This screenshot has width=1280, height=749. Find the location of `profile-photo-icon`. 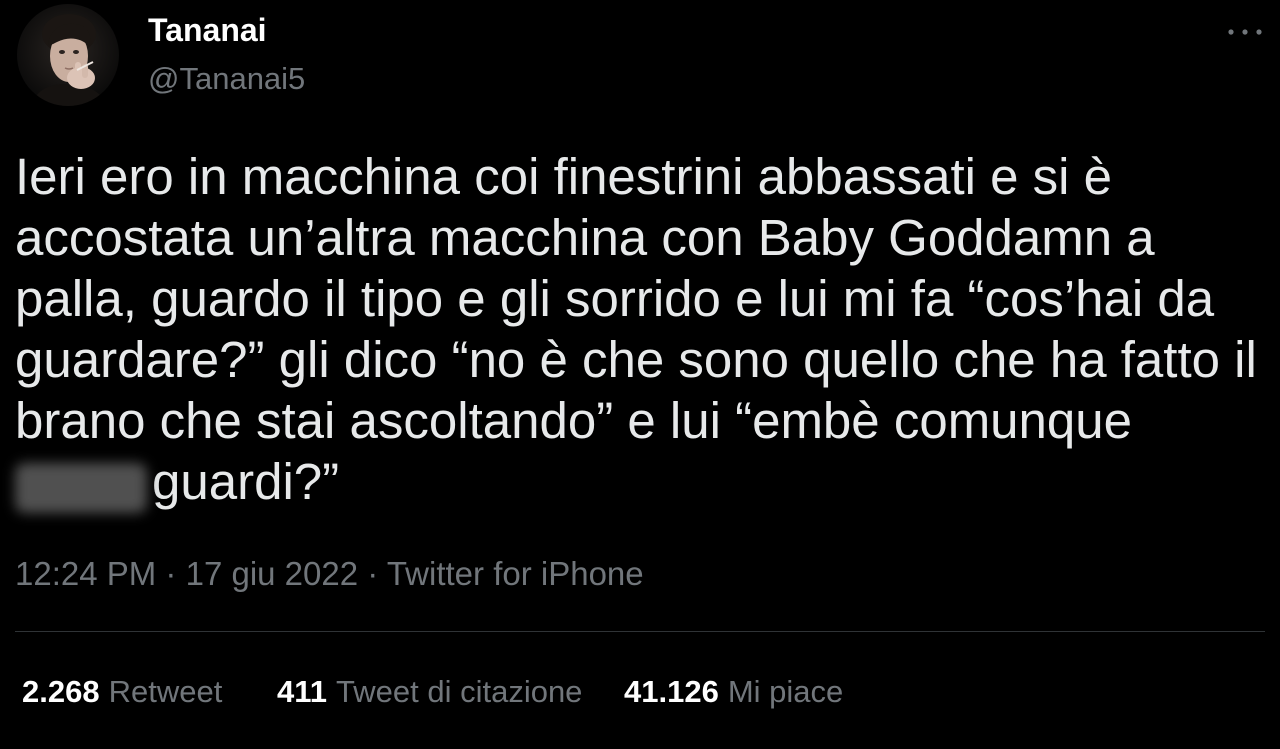

profile-photo-icon is located at coordinates (68, 55).